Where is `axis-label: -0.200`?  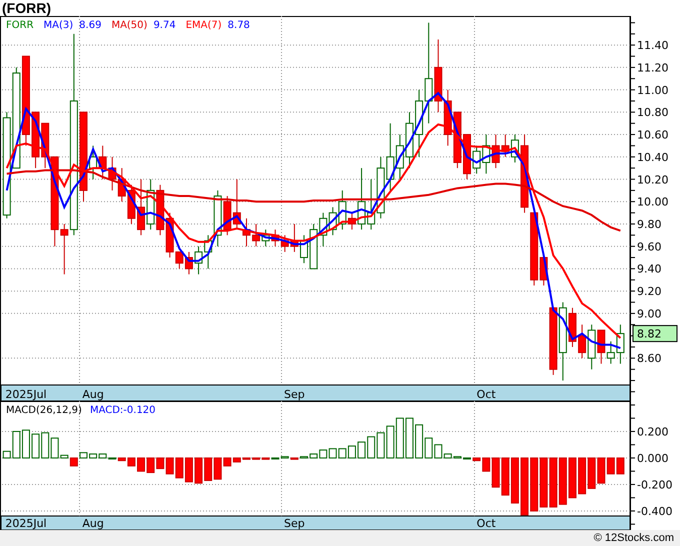 axis-label: -0.200 is located at coordinates (654, 485).